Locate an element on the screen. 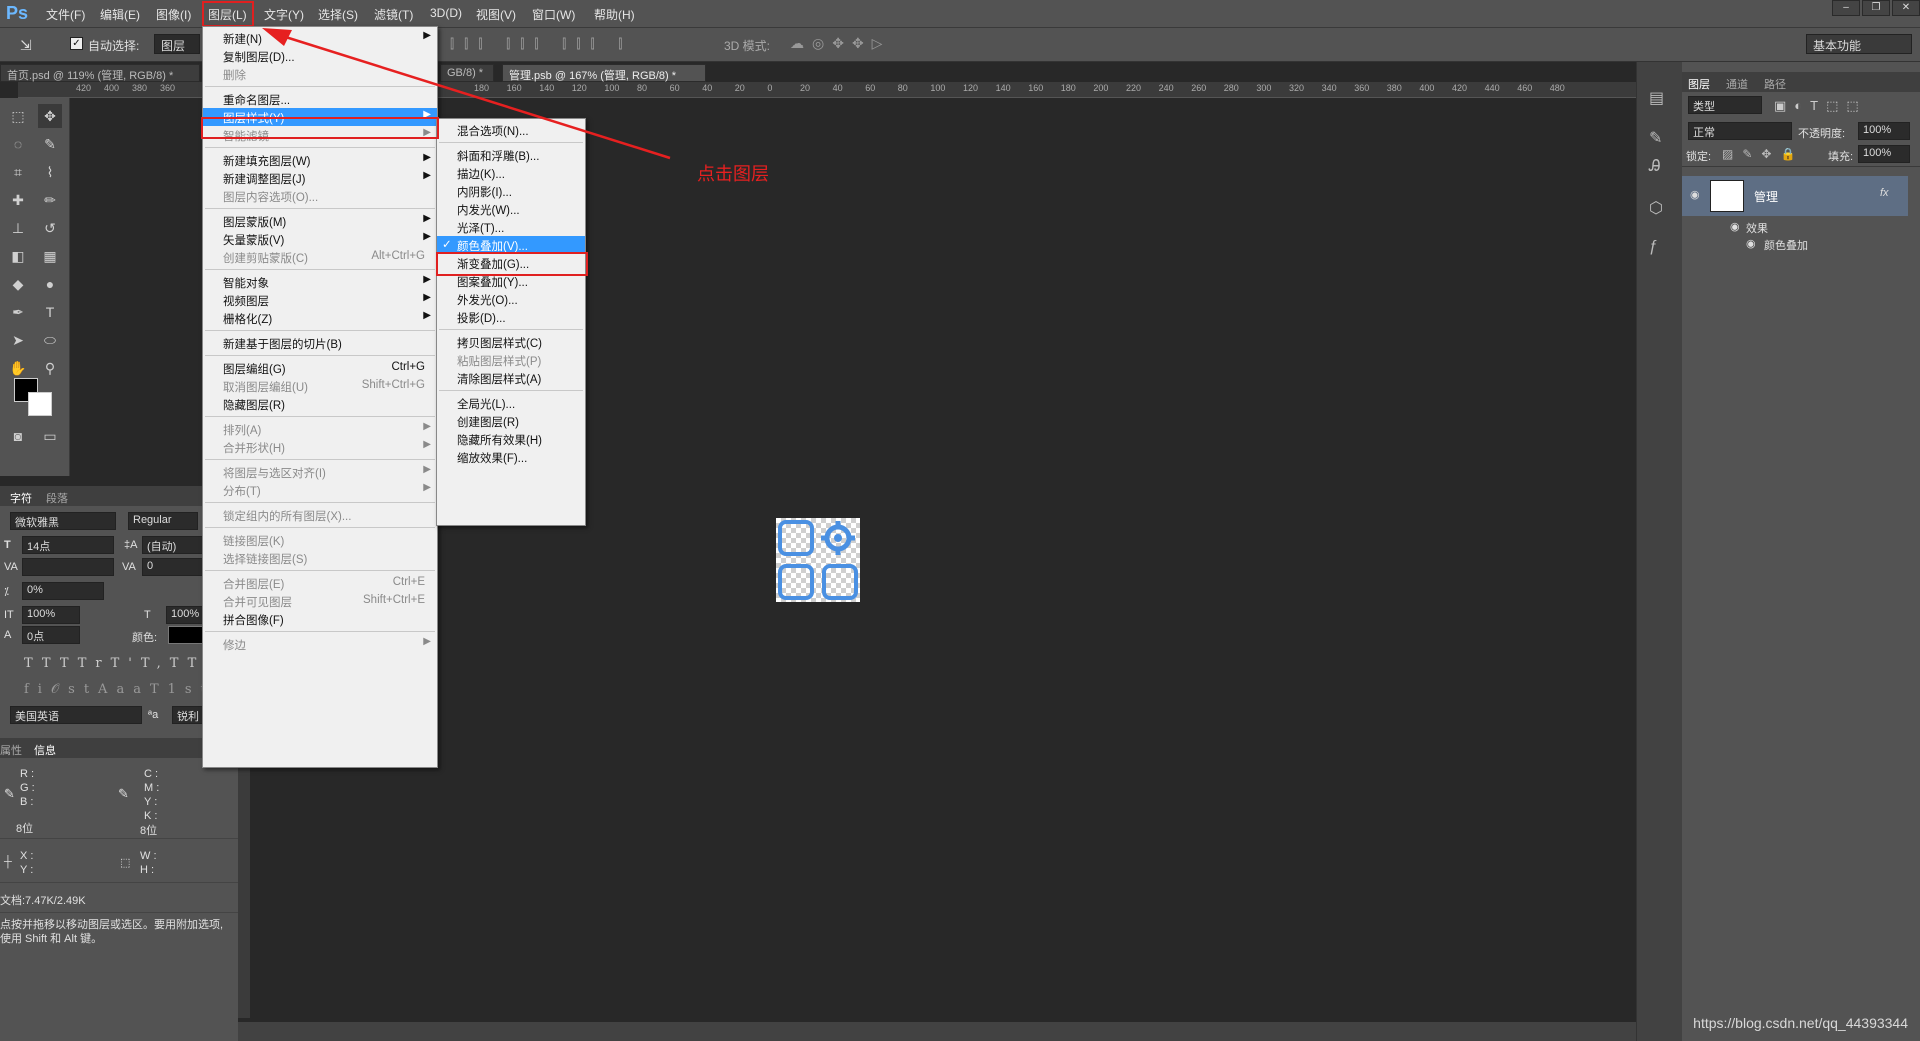 The width and height of the screenshot is (1920, 1041). history-panel-icon: ▤ is located at coordinates (1656, 98).